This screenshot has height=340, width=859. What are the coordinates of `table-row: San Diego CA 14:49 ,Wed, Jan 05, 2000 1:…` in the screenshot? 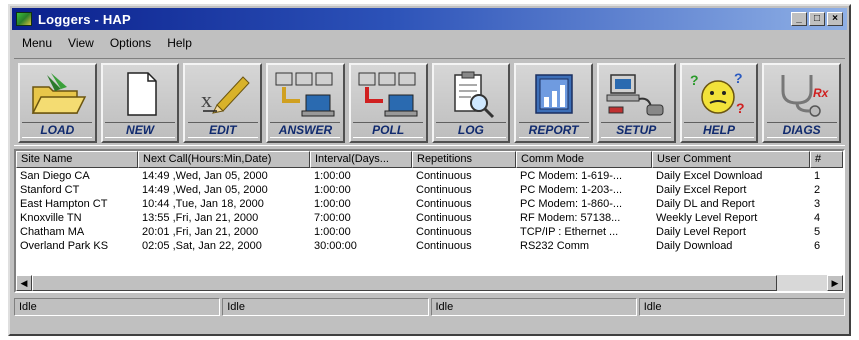 It's located at (429, 176).